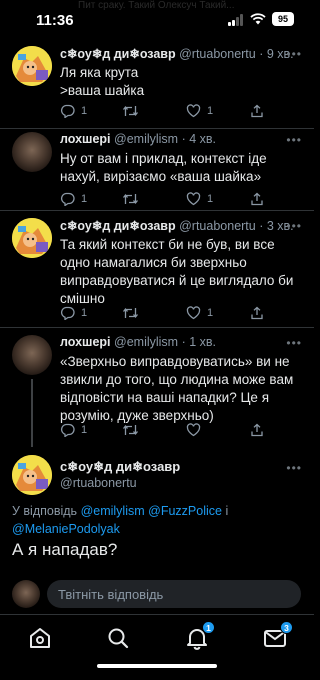 The image size is (320, 680). I want to click on messages-badge: 3, so click(286, 627).